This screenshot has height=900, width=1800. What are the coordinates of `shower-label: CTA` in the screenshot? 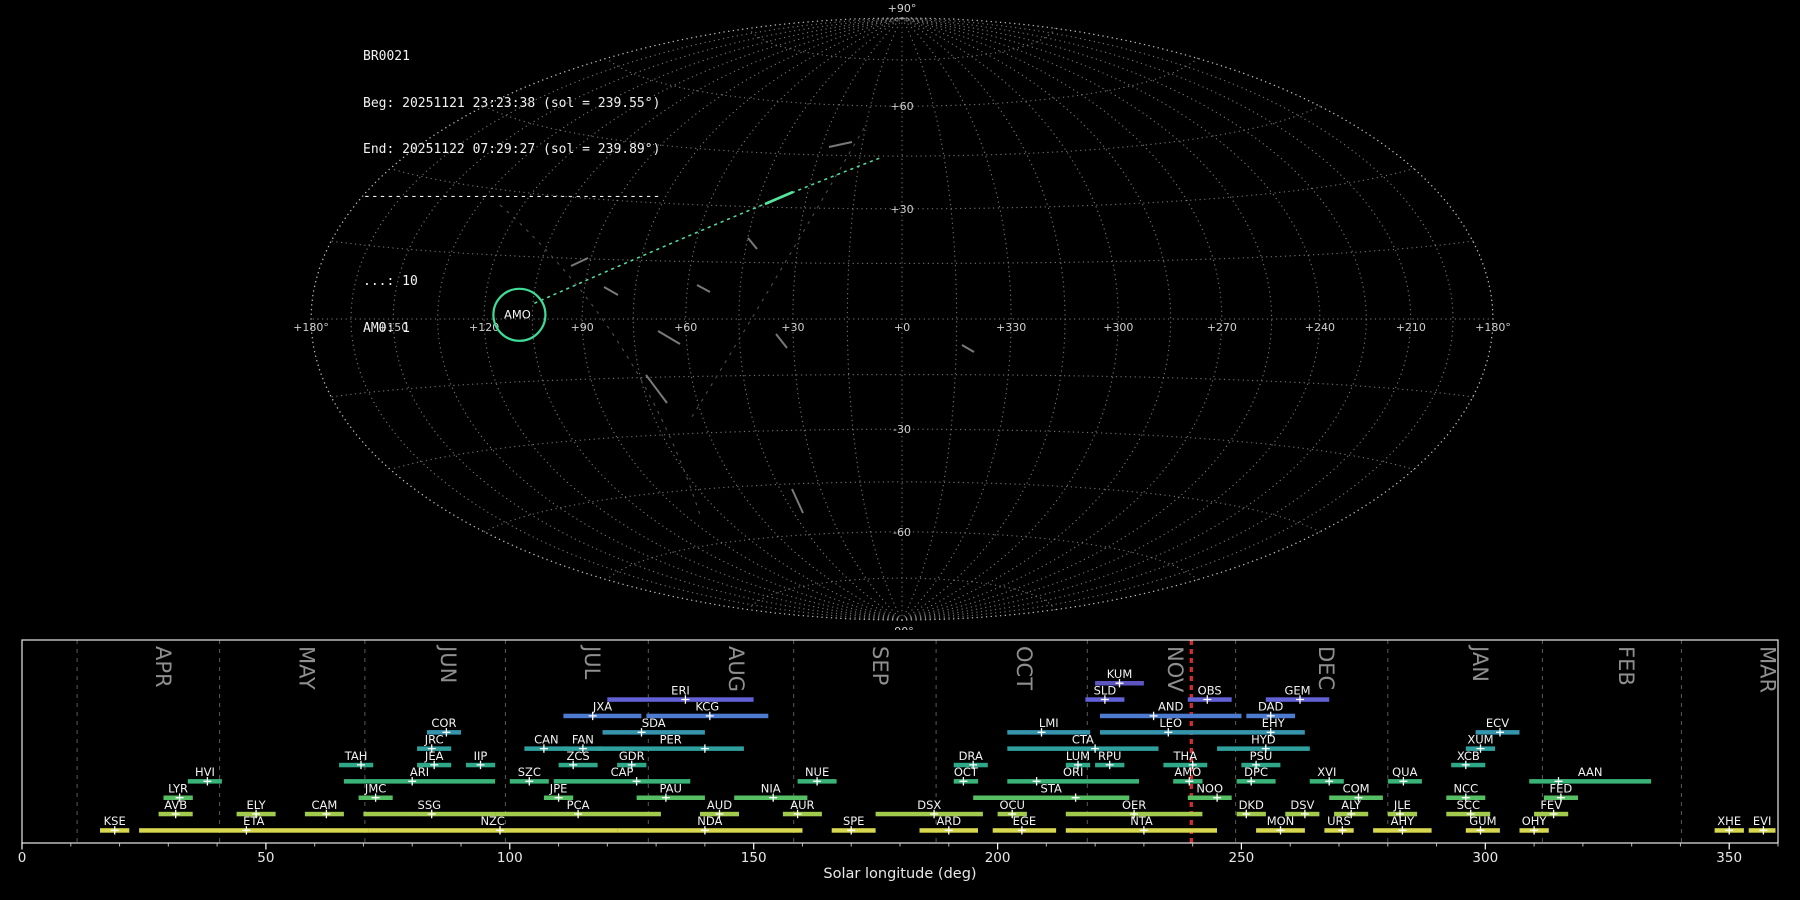 It's located at (1083, 739).